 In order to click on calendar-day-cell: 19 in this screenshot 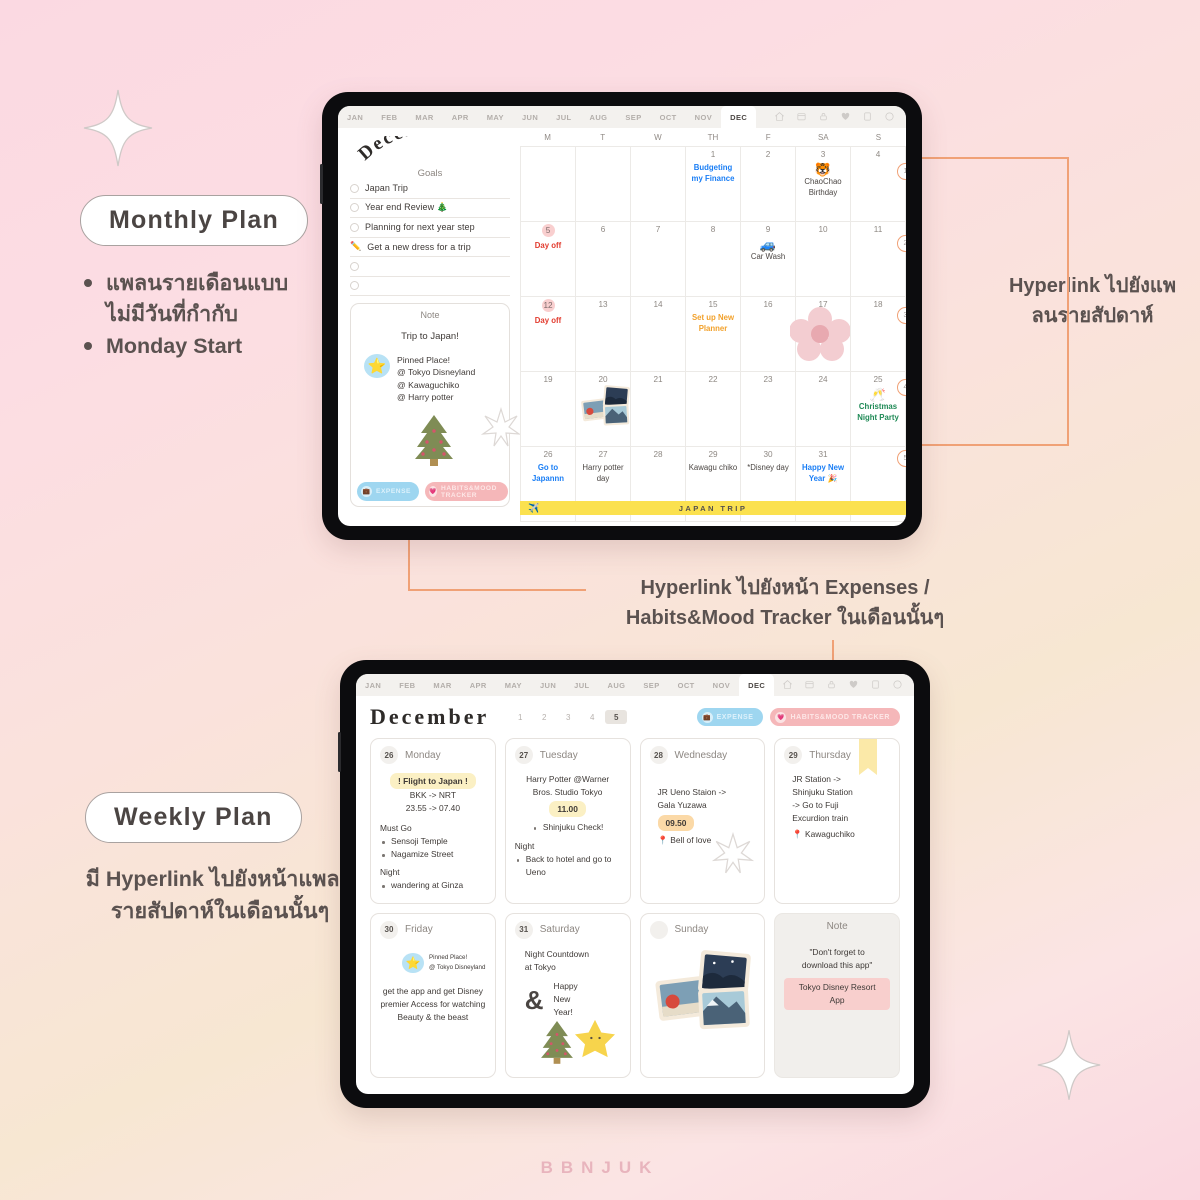, I will do `click(548, 409)`.